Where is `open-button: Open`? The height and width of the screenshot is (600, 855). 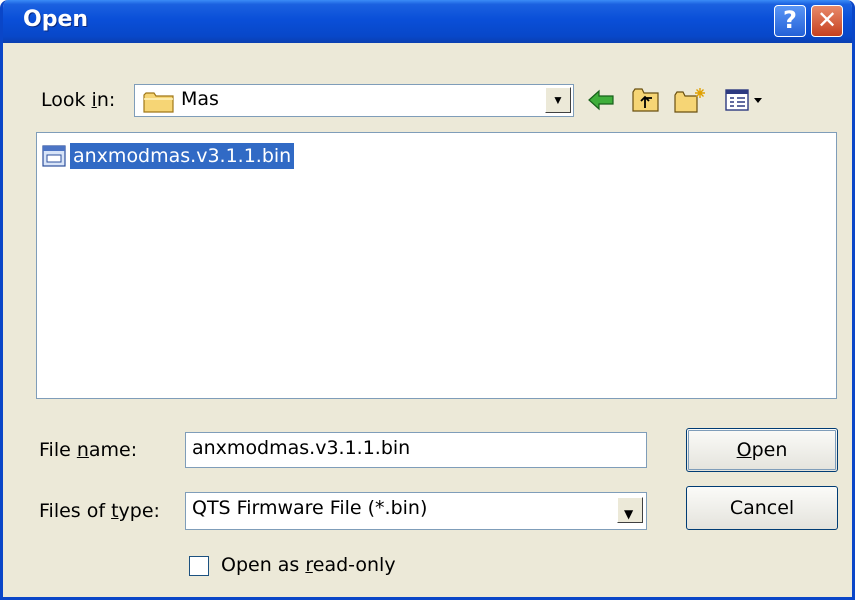 open-button: Open is located at coordinates (762, 450).